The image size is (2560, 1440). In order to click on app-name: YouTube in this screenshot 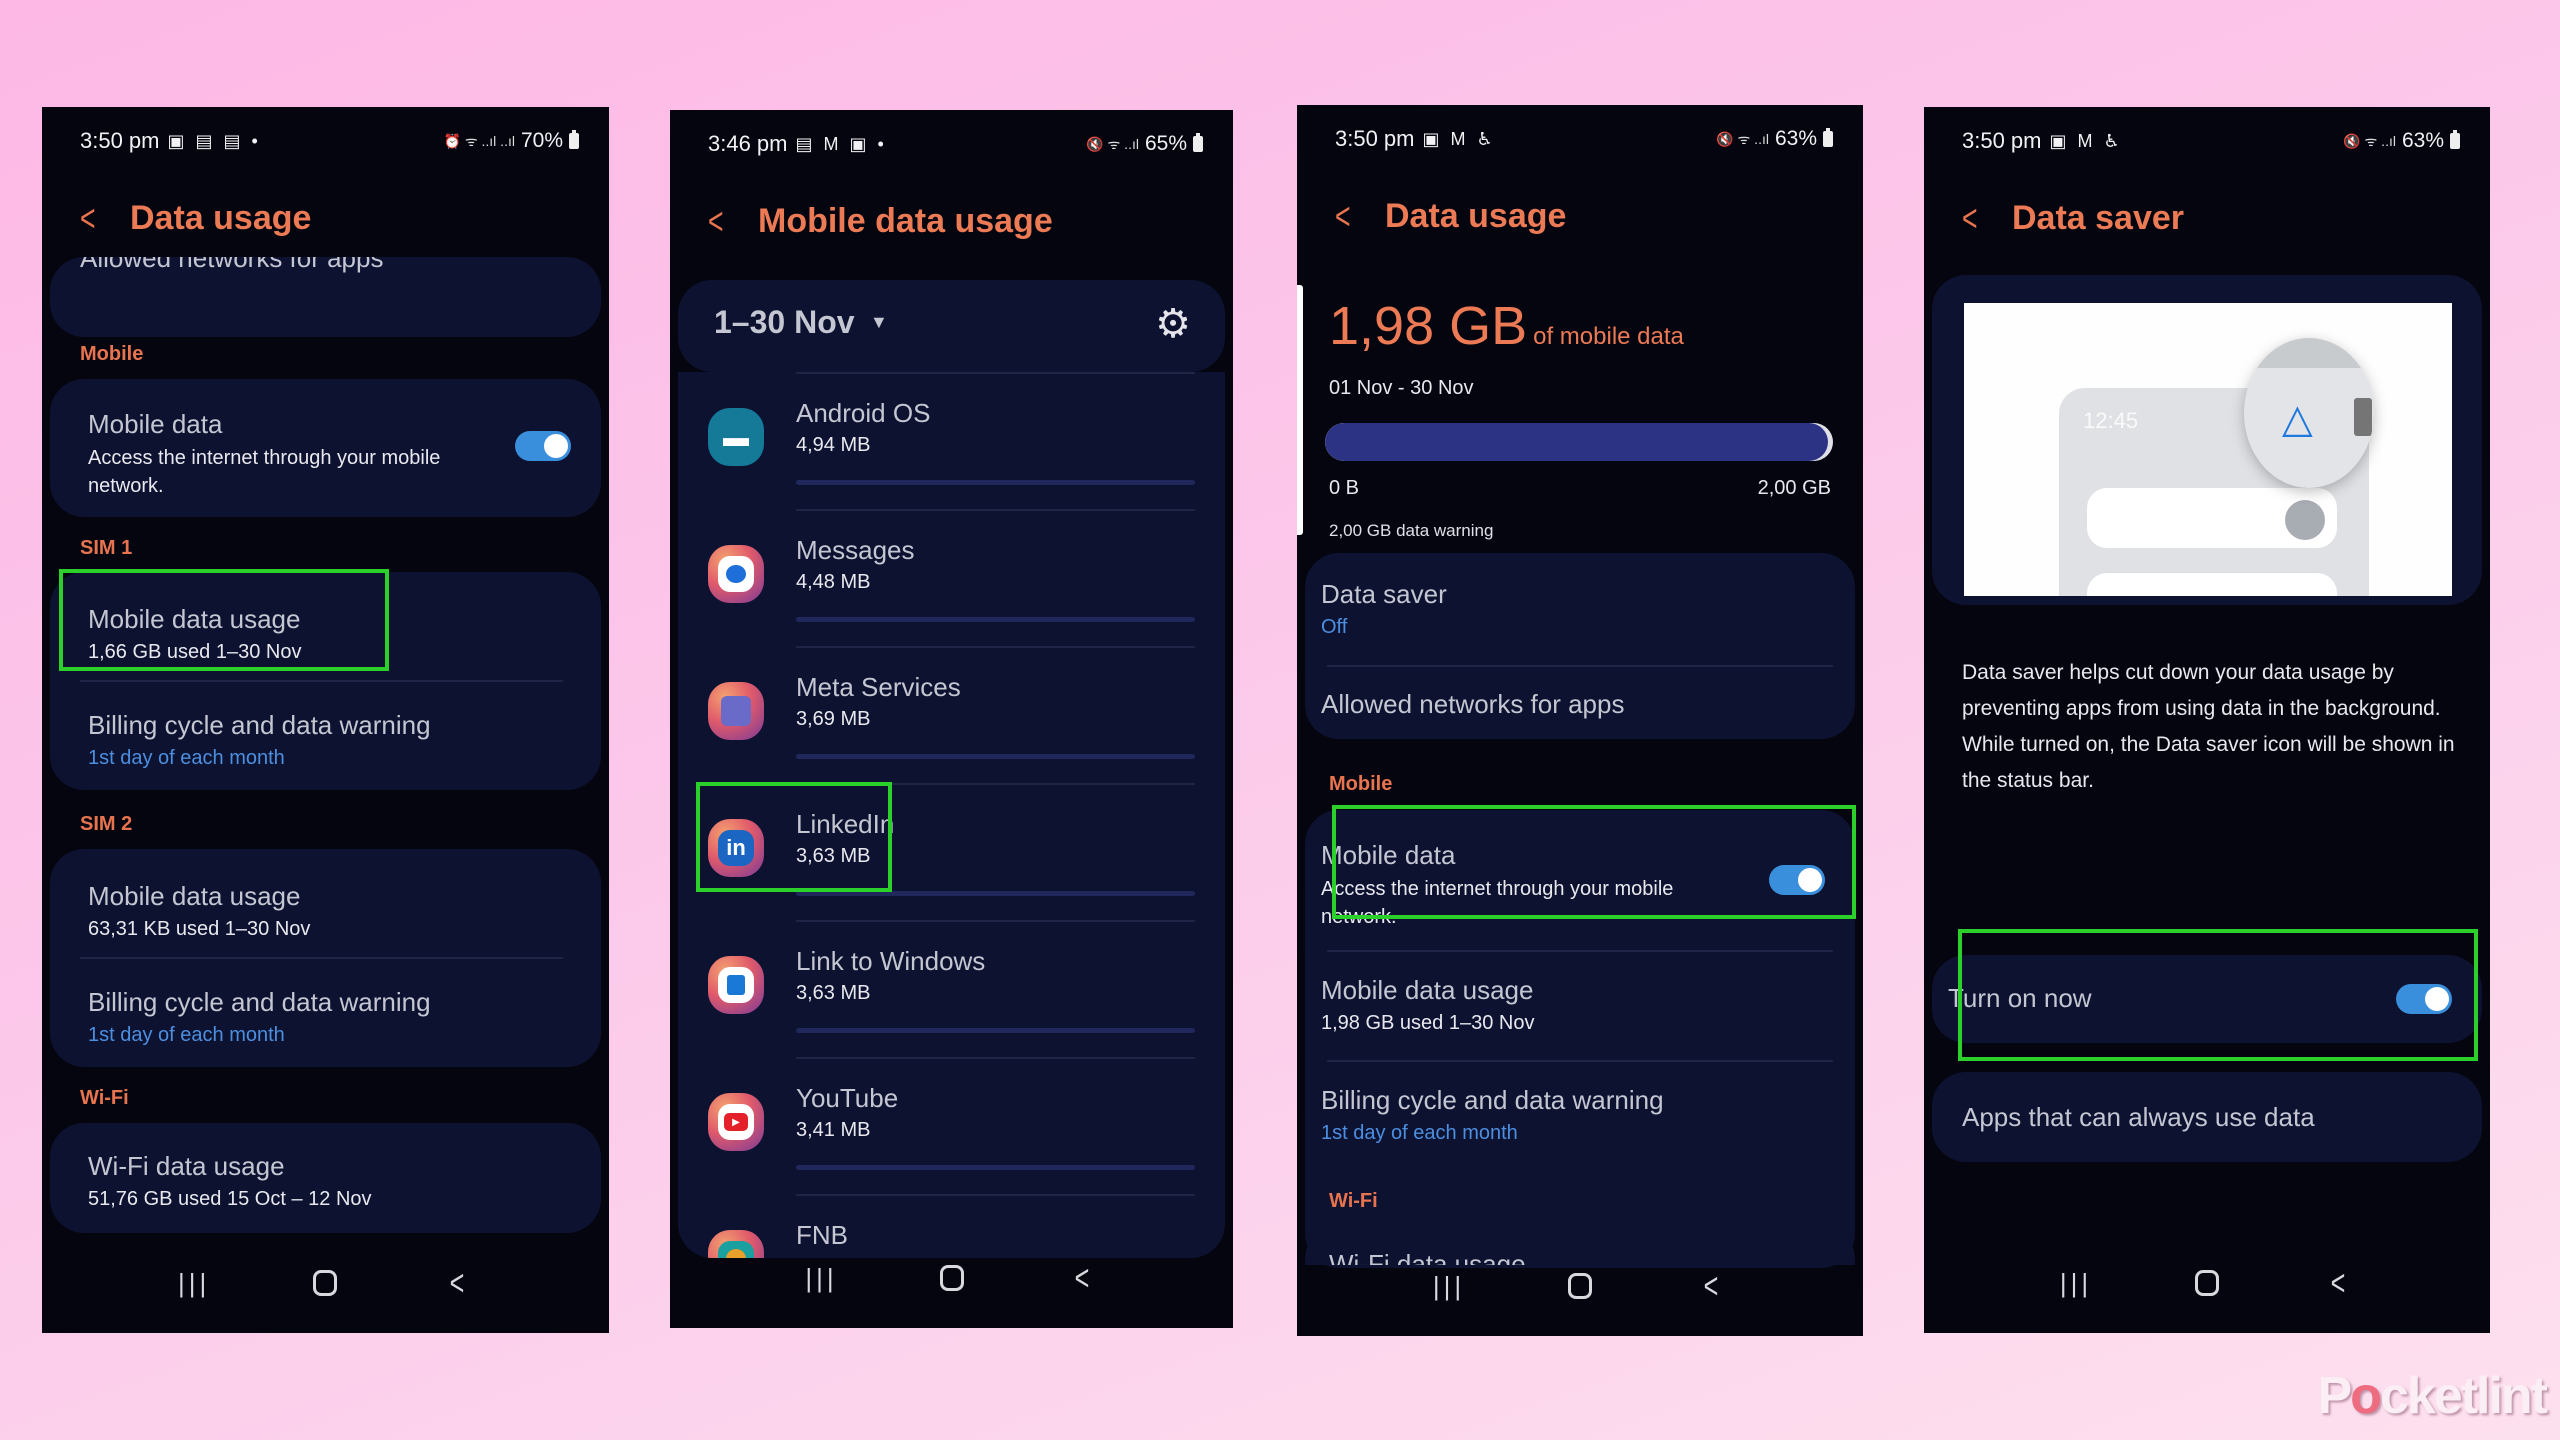, I will do `click(847, 1098)`.